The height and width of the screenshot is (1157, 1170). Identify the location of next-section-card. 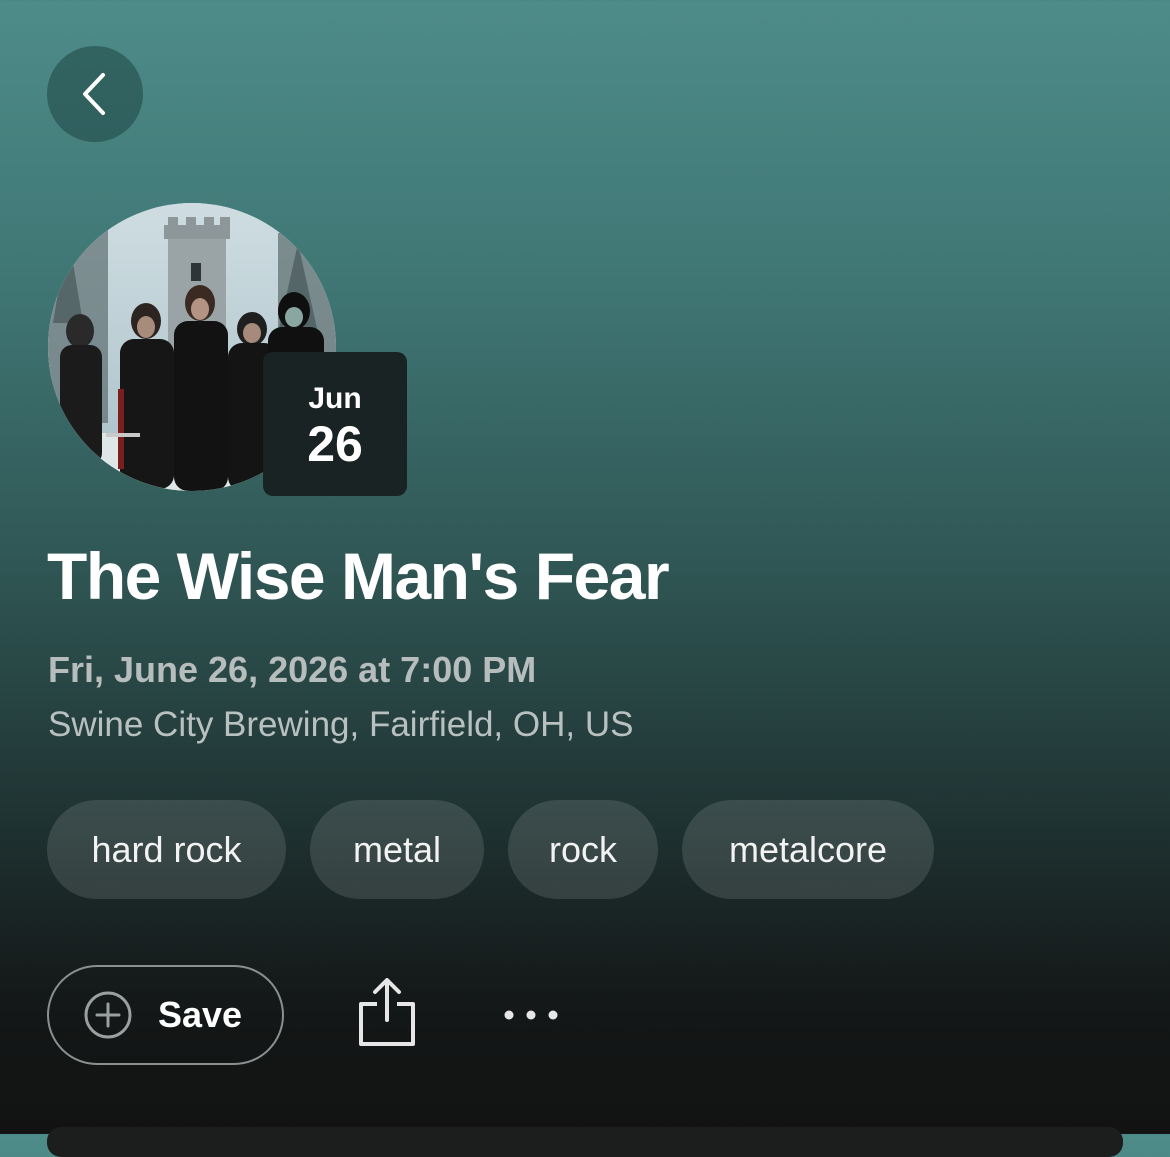
(585, 1142).